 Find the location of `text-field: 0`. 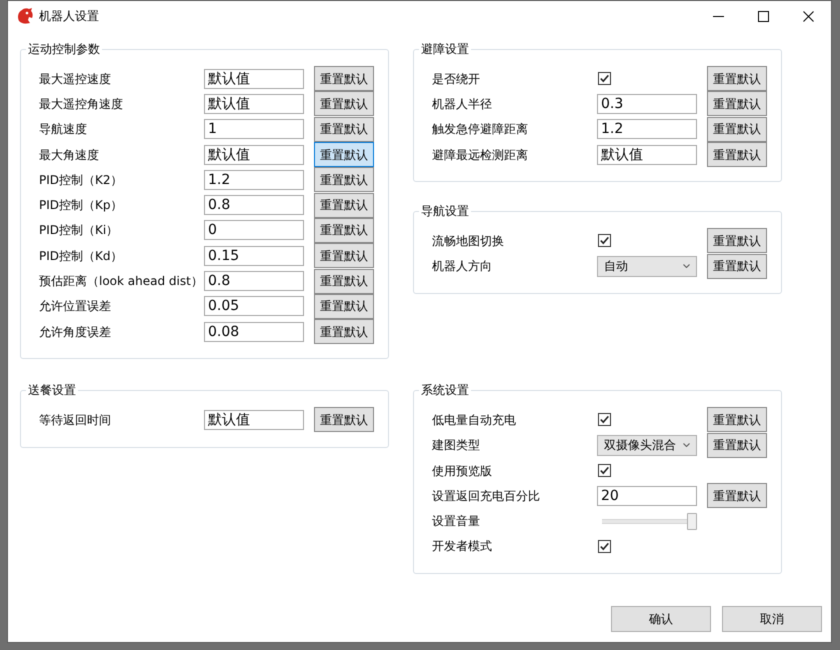

text-field: 0 is located at coordinates (254, 230).